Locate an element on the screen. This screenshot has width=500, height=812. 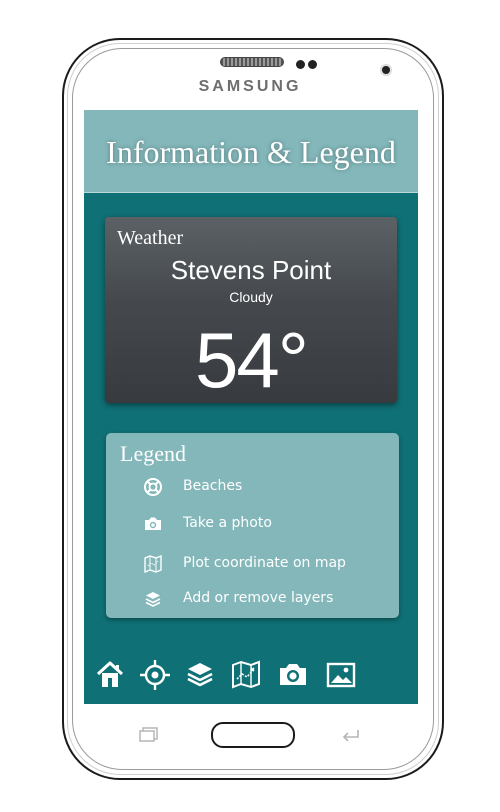
weather-condition: Cloudy is located at coordinates (251, 297).